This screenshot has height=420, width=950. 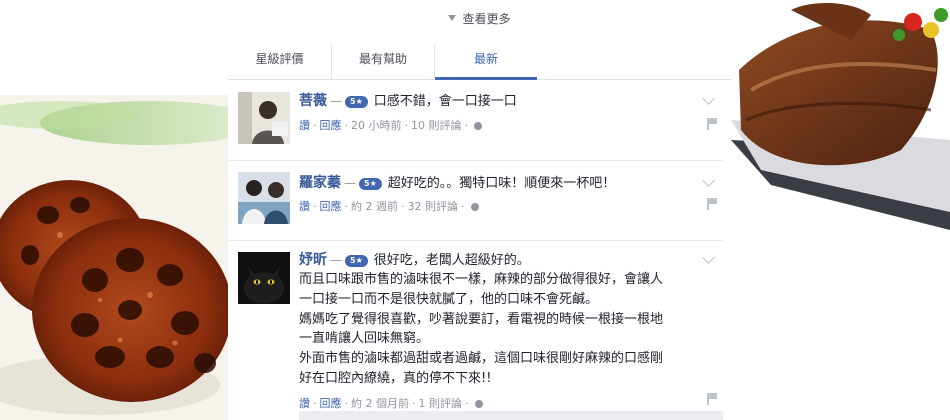 What do you see at coordinates (376, 125) in the screenshot?
I see `comment-time: 20 小時前` at bounding box center [376, 125].